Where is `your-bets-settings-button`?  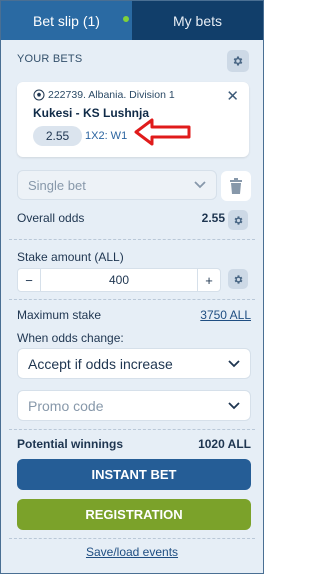 your-bets-settings-button is located at coordinates (238, 61).